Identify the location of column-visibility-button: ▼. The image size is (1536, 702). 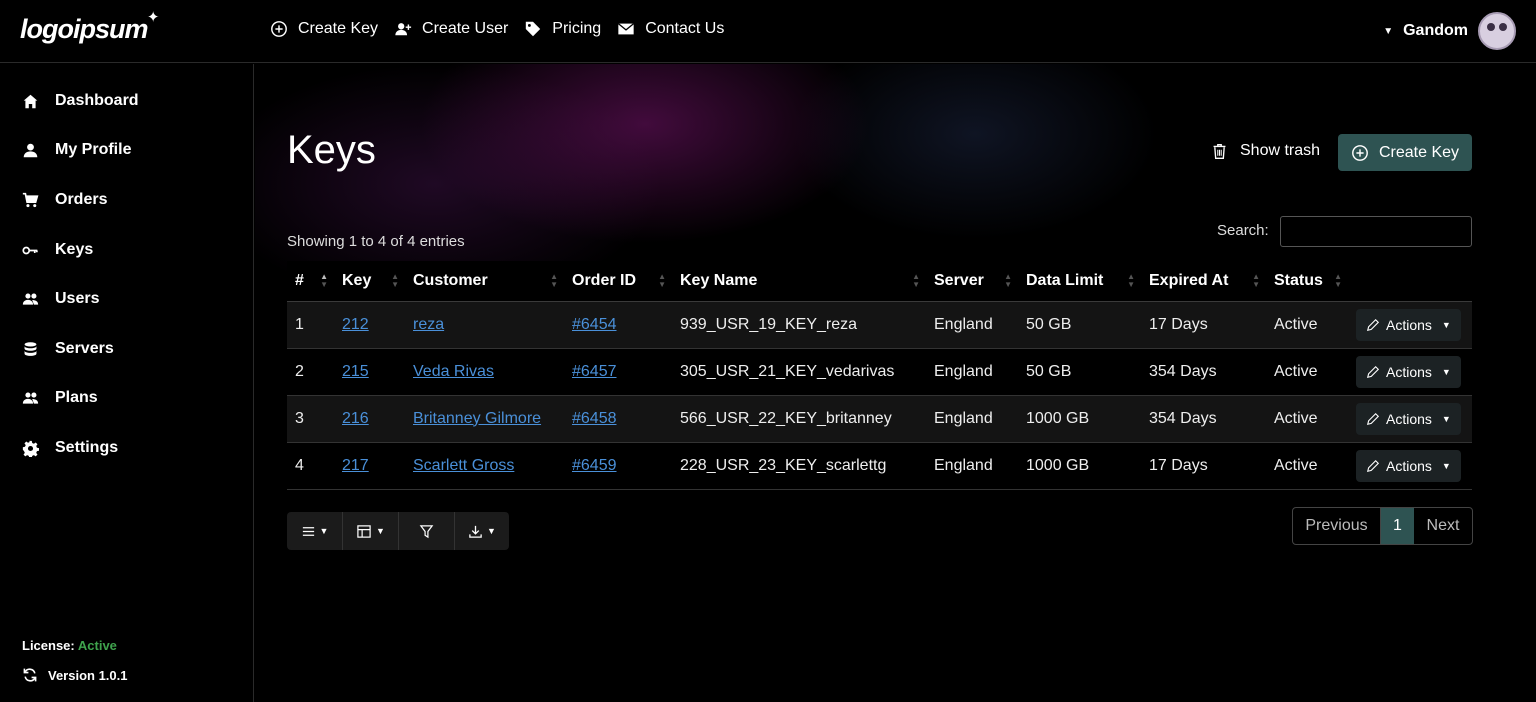
(371, 531).